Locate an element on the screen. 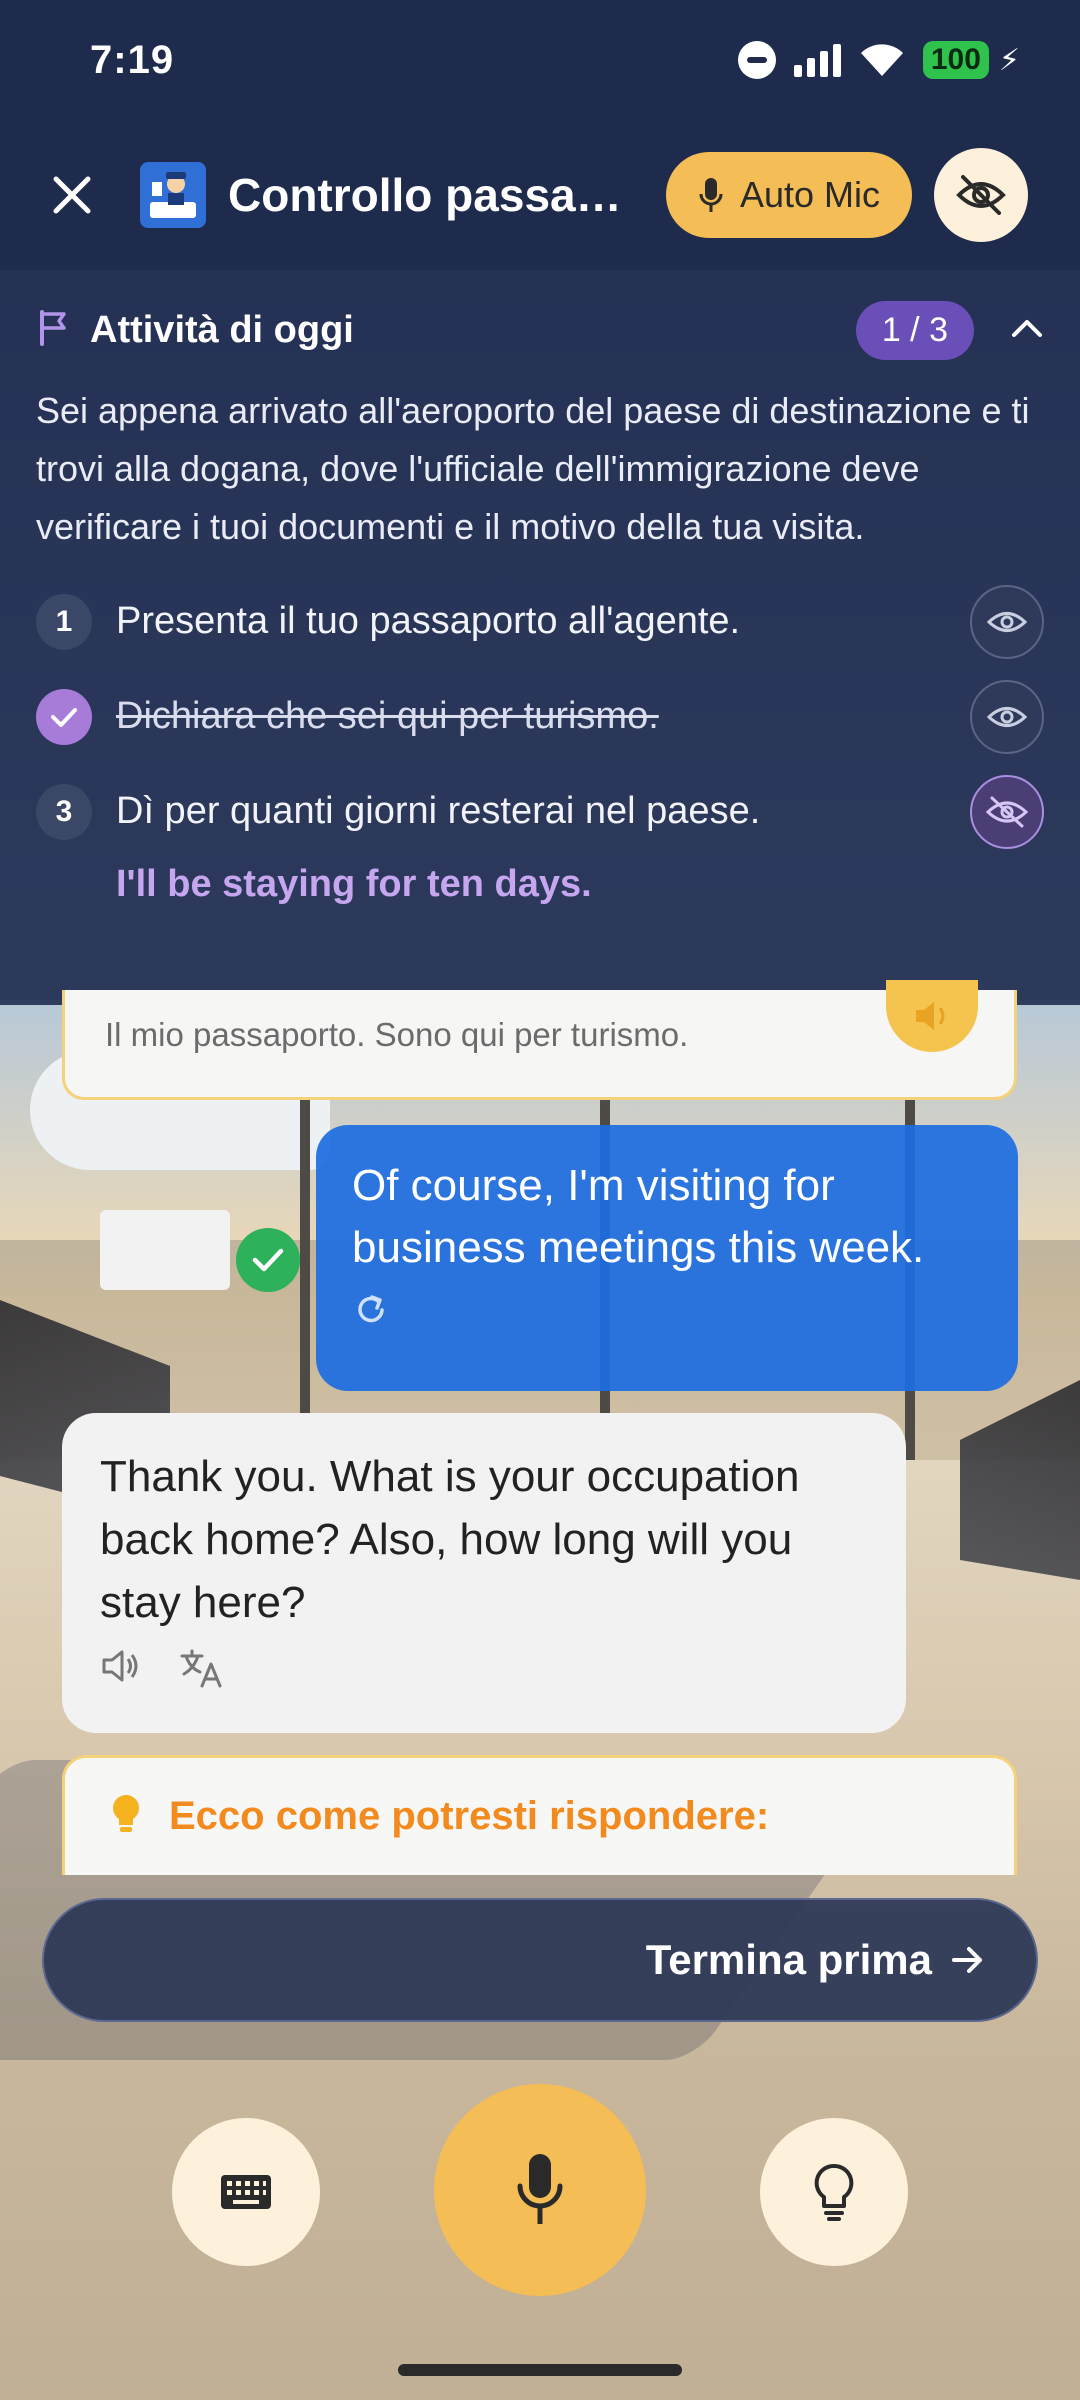  flag-icon is located at coordinates (53, 330).